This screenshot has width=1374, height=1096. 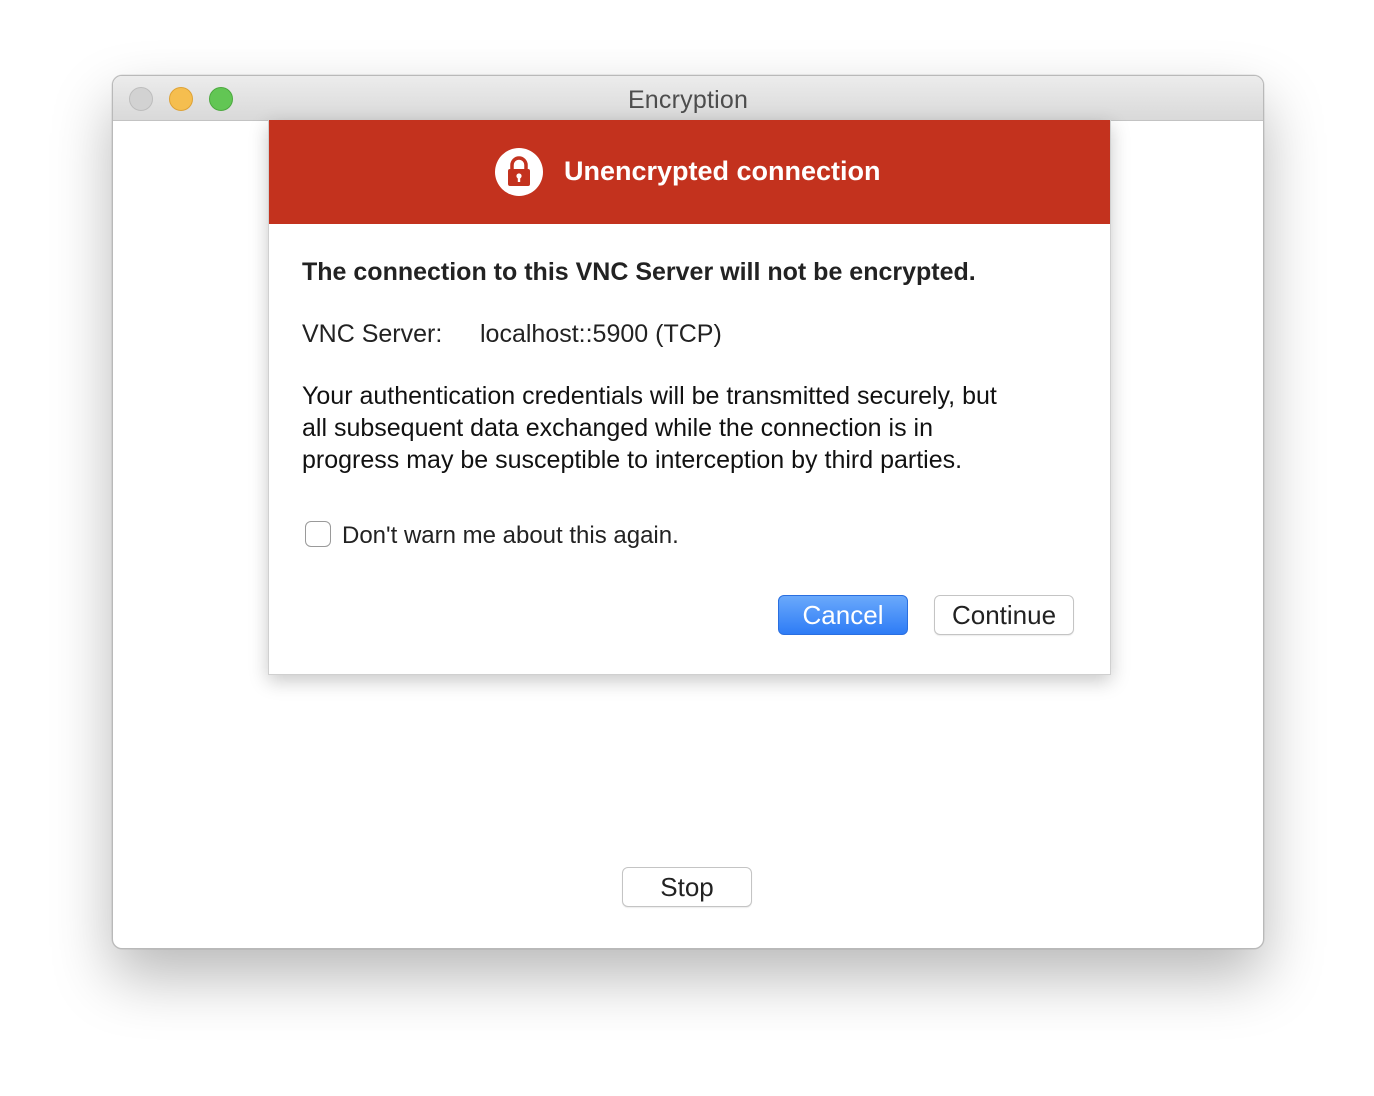 I want to click on title-bar: Encryption, so click(x=688, y=98).